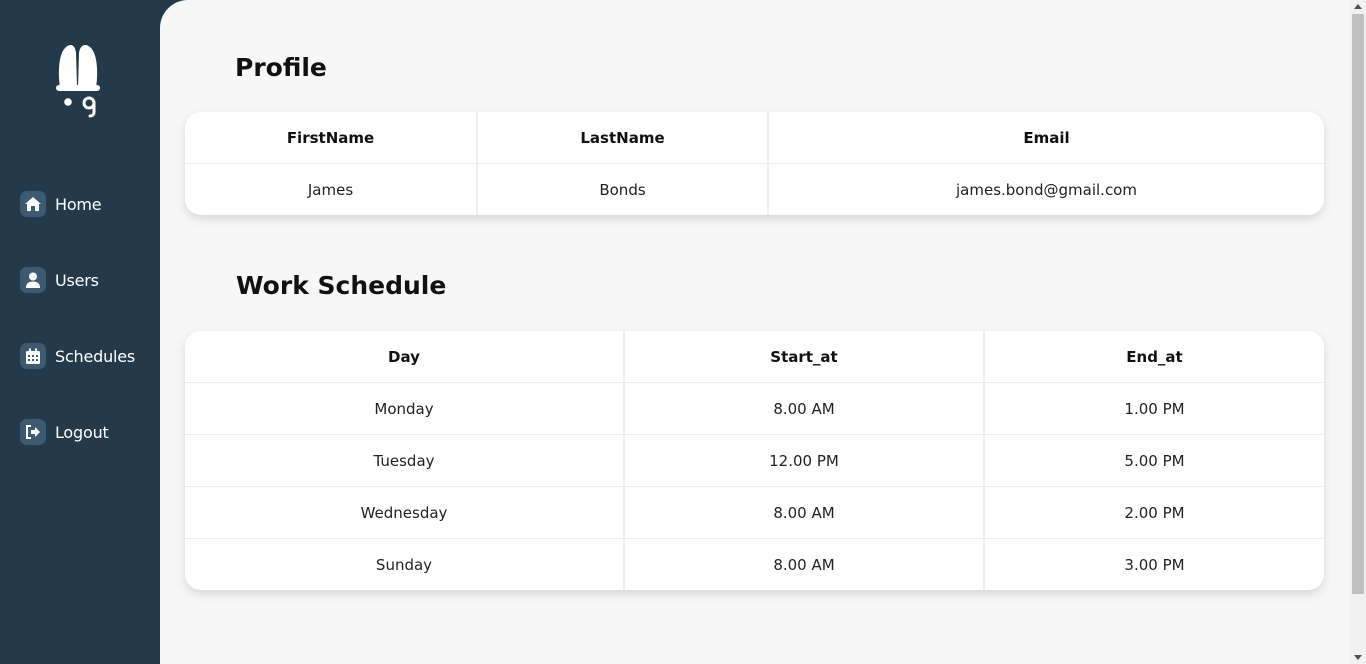 The height and width of the screenshot is (664, 1366). Describe the element at coordinates (33, 356) in the screenshot. I see `calendar-icon` at that location.